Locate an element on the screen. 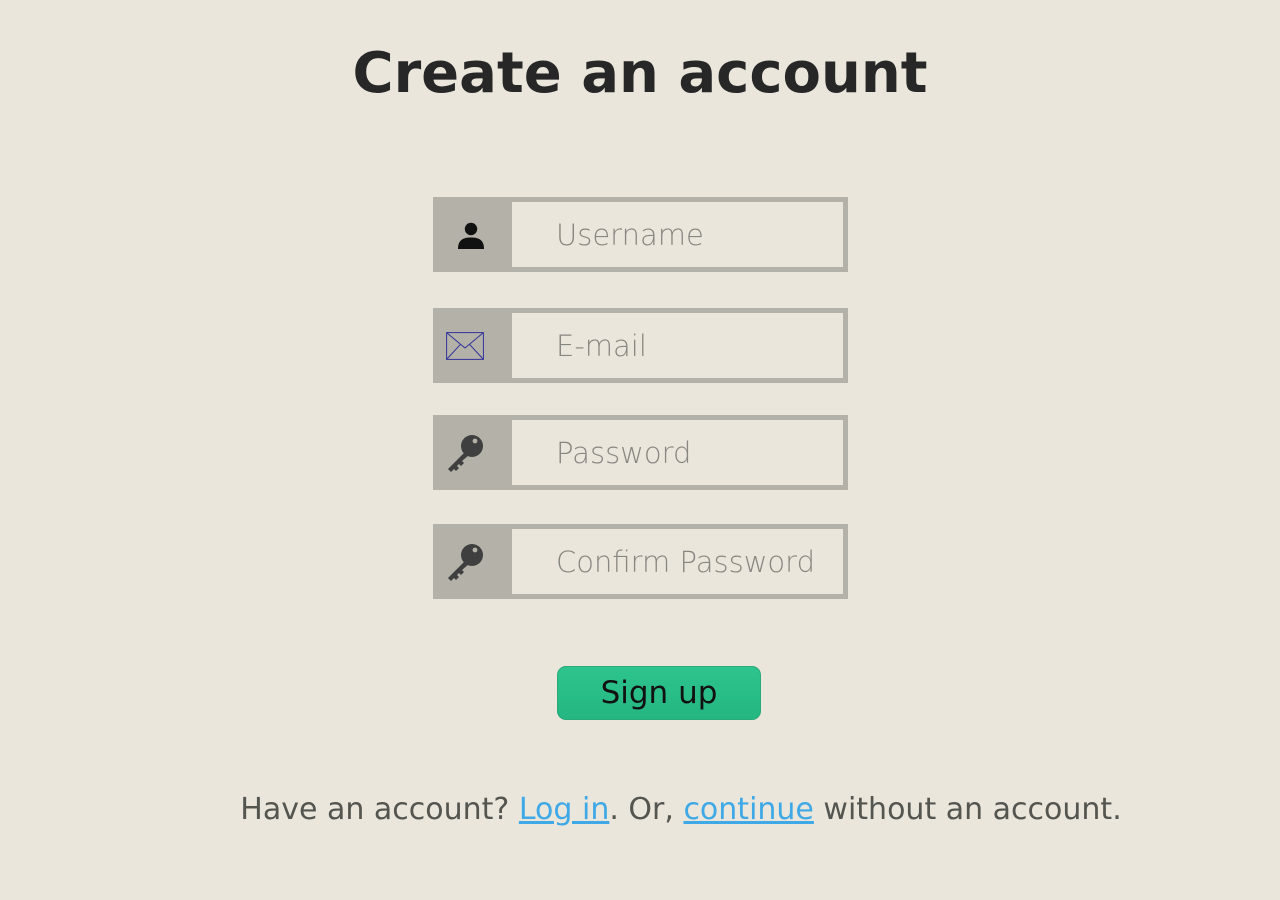 This screenshot has width=1280, height=900. page-title: Create an account is located at coordinates (640, 73).